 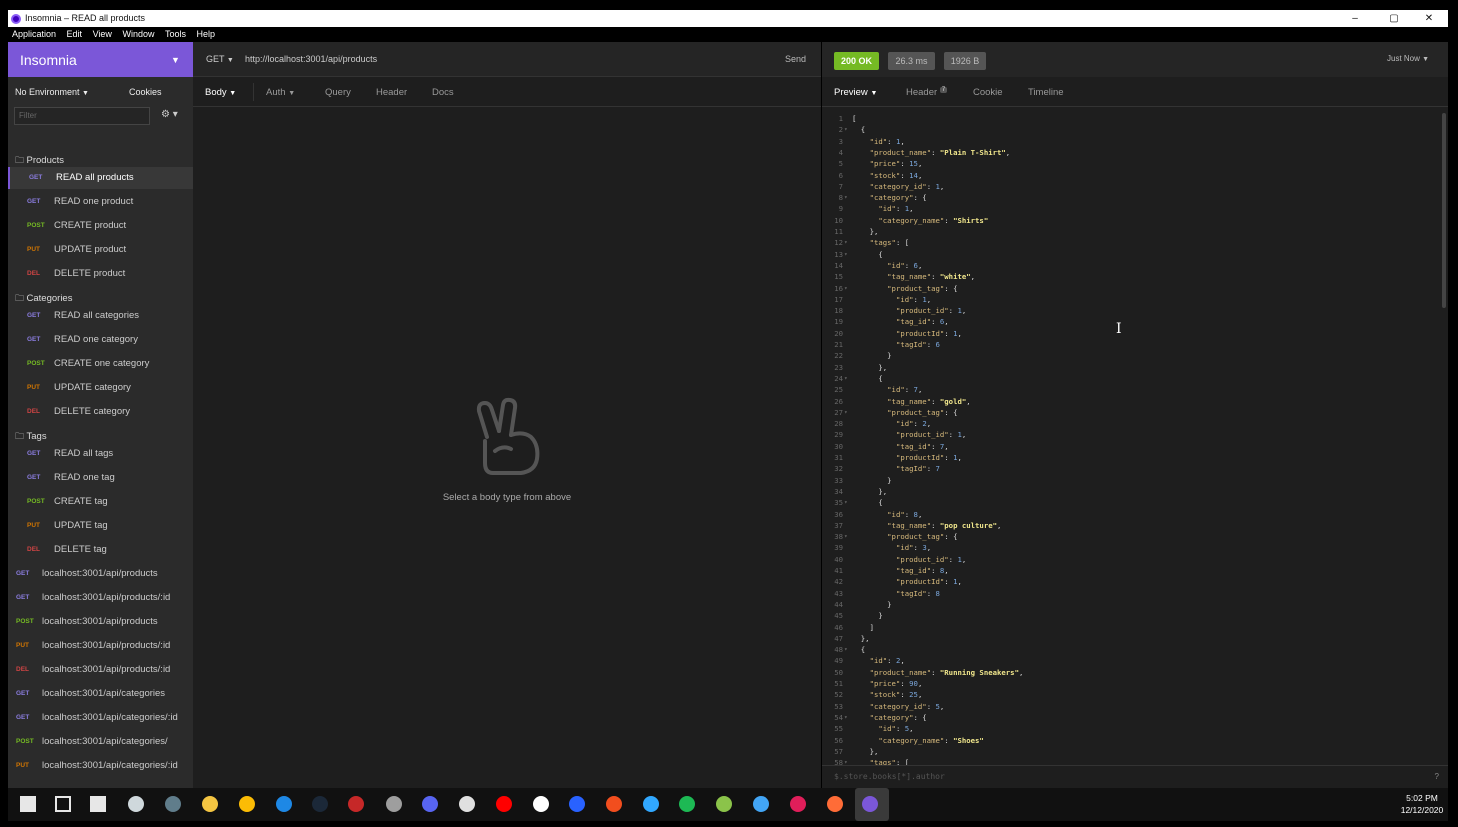 I want to click on line-number: 50, so click(x=838, y=672).